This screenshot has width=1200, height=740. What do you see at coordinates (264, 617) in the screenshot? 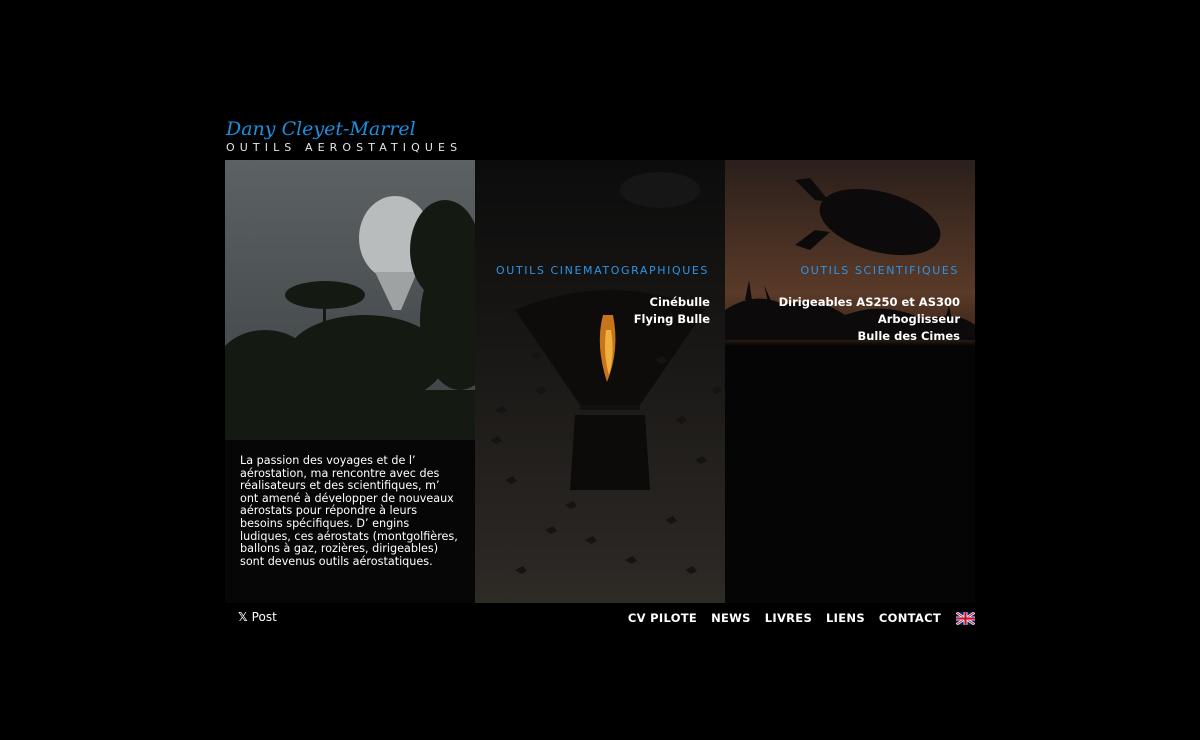
I see `post-label: Post` at bounding box center [264, 617].